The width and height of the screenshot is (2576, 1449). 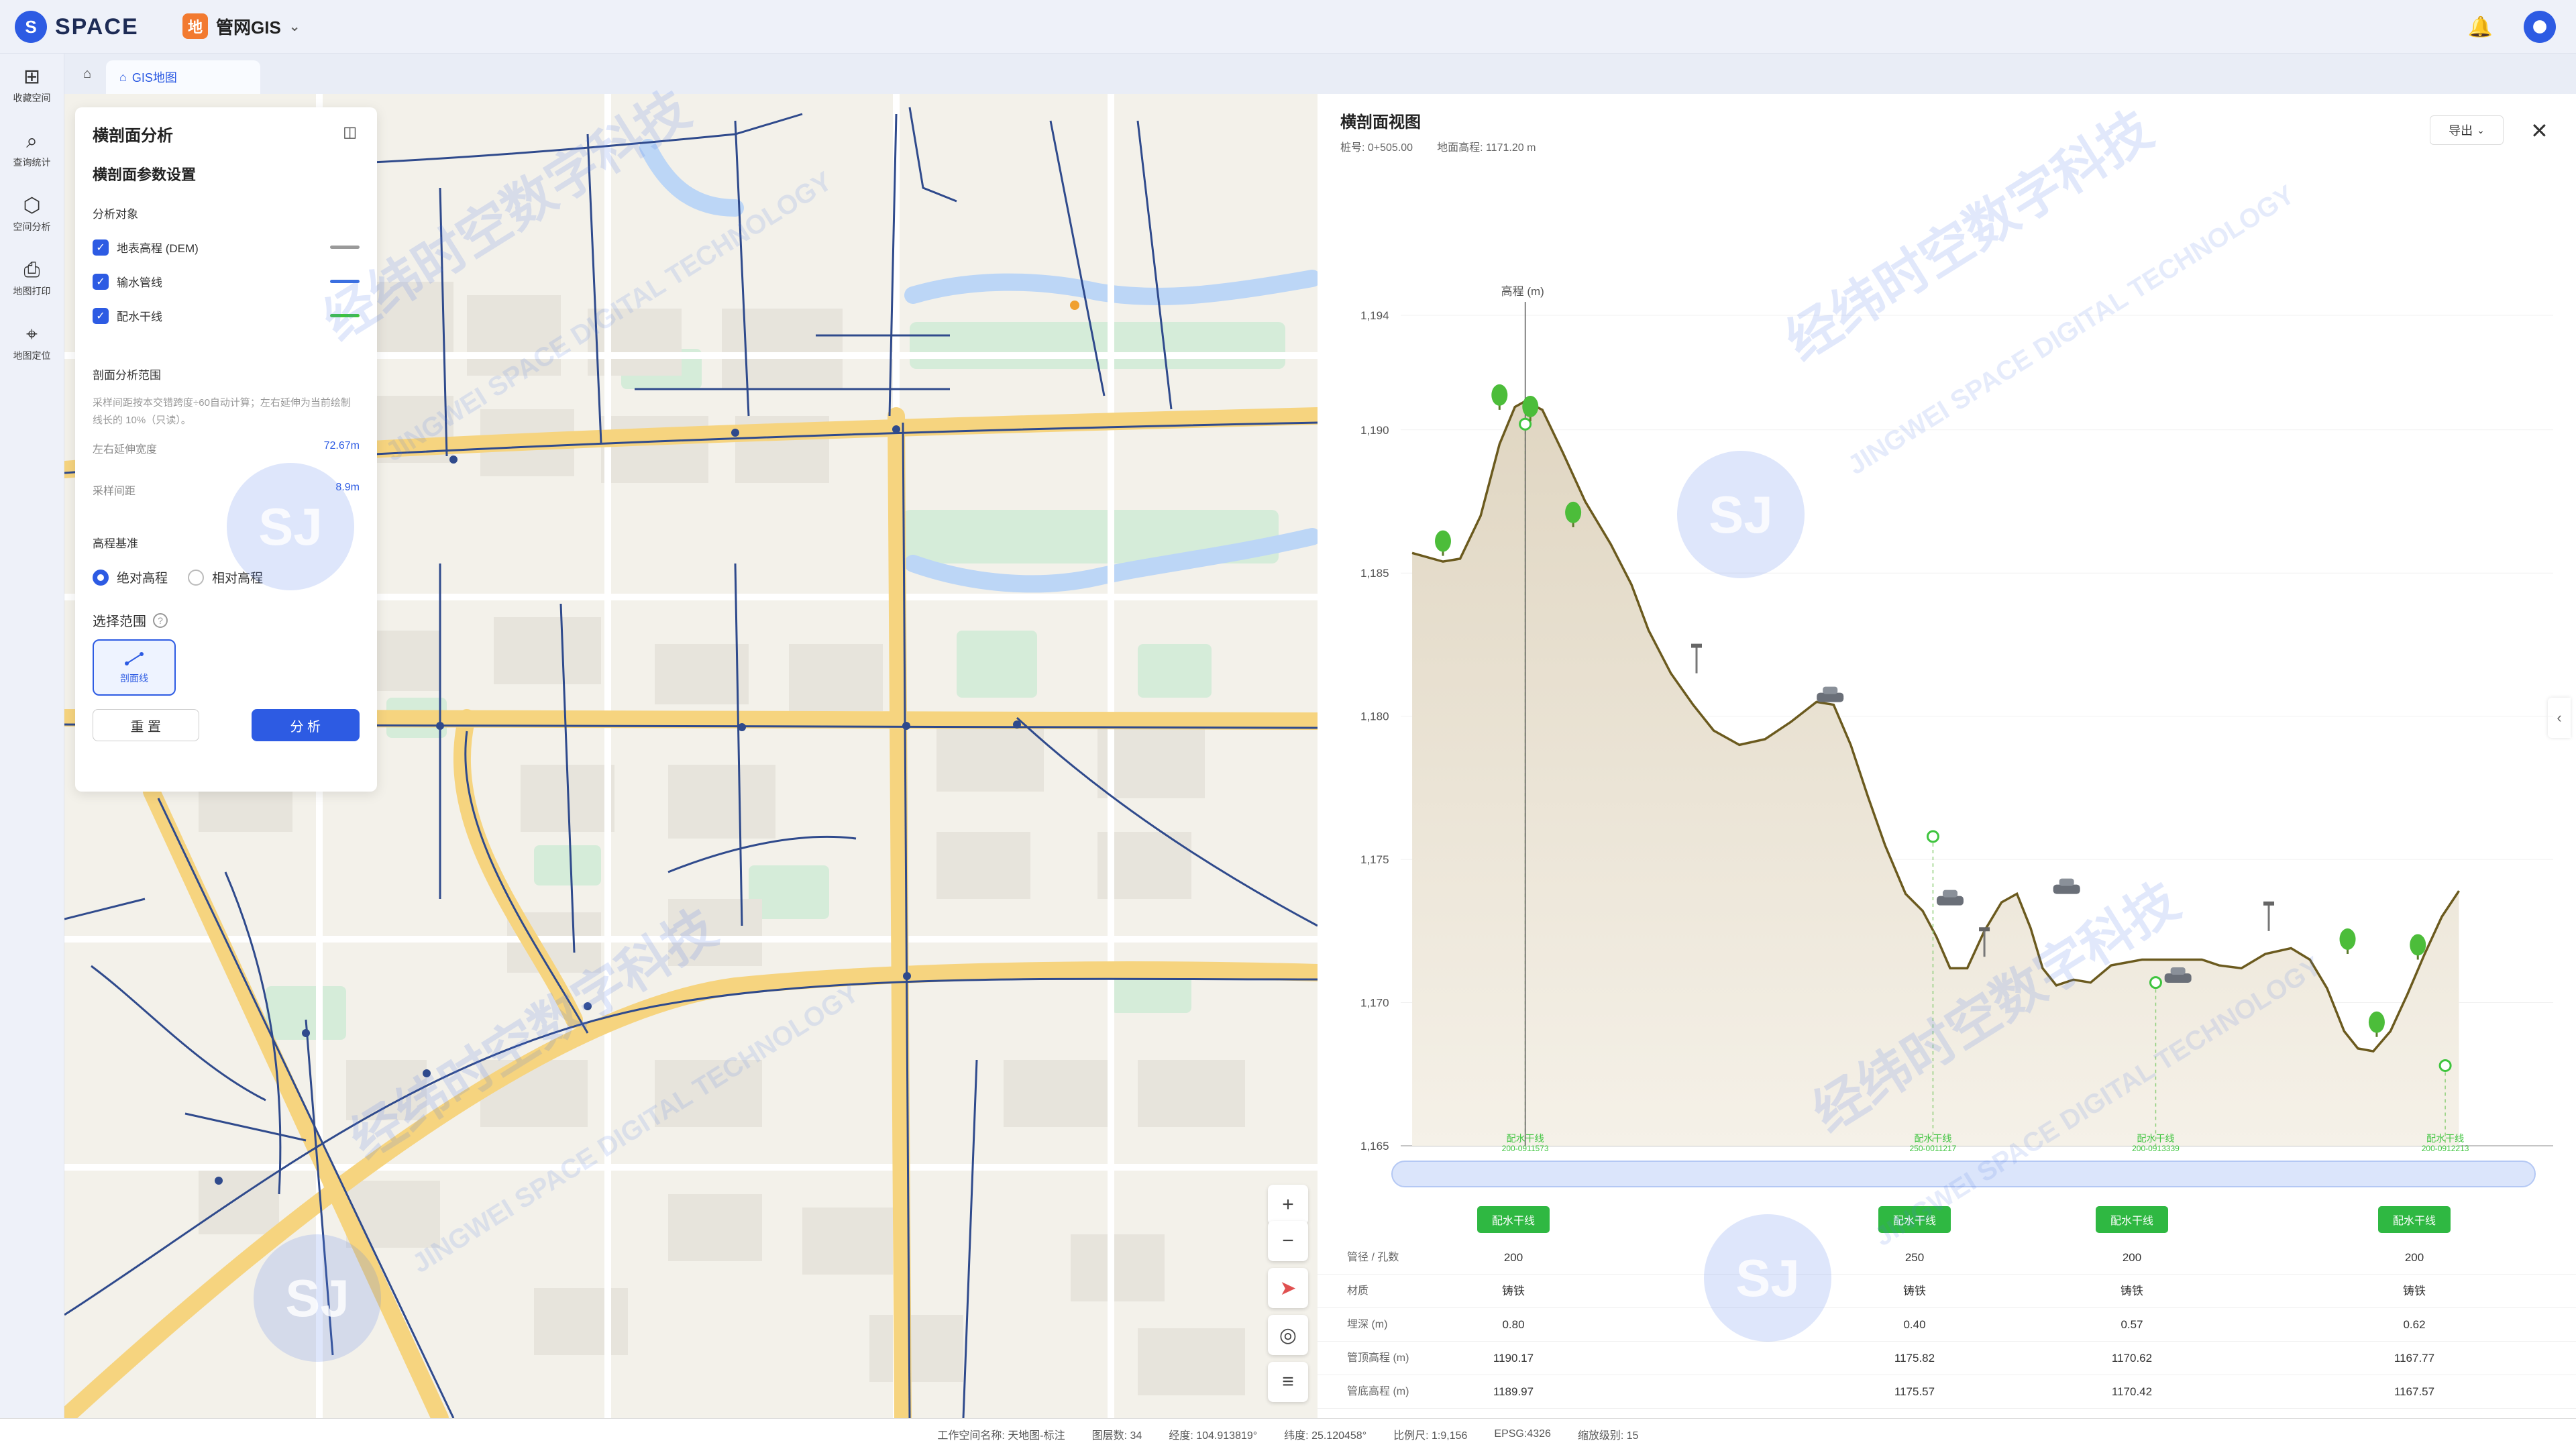 I want to click on radio-label: 绝对高程, so click(x=142, y=579).